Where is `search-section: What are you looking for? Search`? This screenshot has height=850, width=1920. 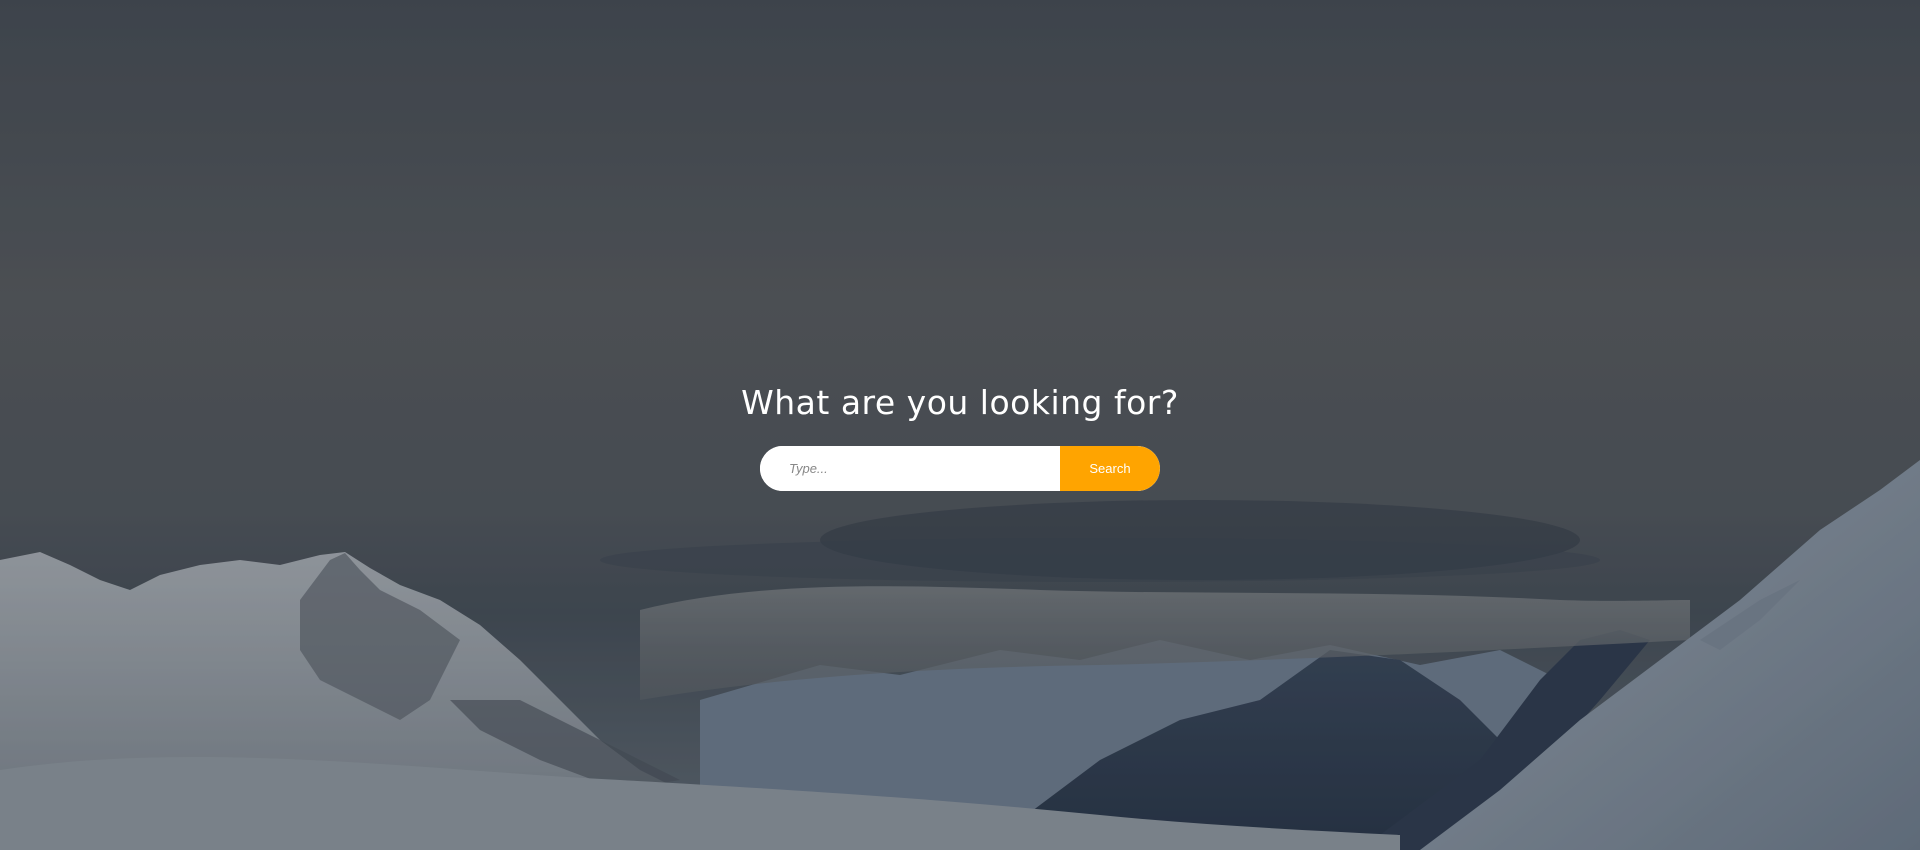 search-section: What are you looking for? Search is located at coordinates (960, 435).